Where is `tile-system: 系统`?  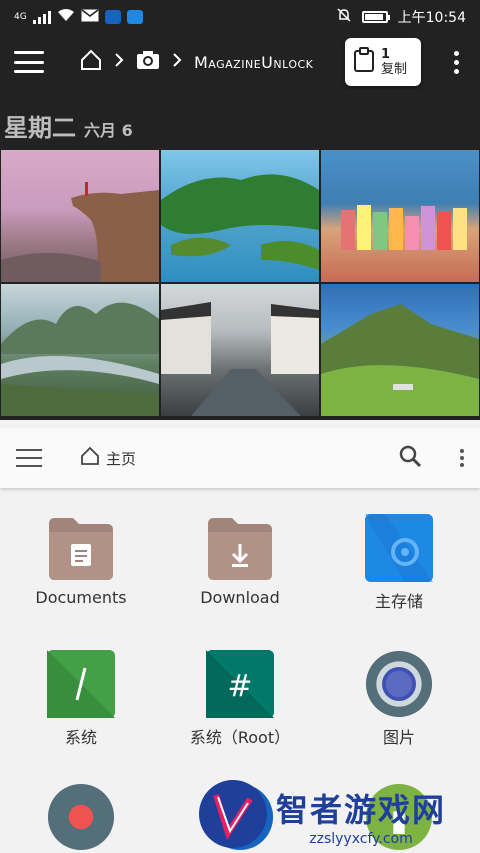
tile-system: 系统 is located at coordinates (81, 699).